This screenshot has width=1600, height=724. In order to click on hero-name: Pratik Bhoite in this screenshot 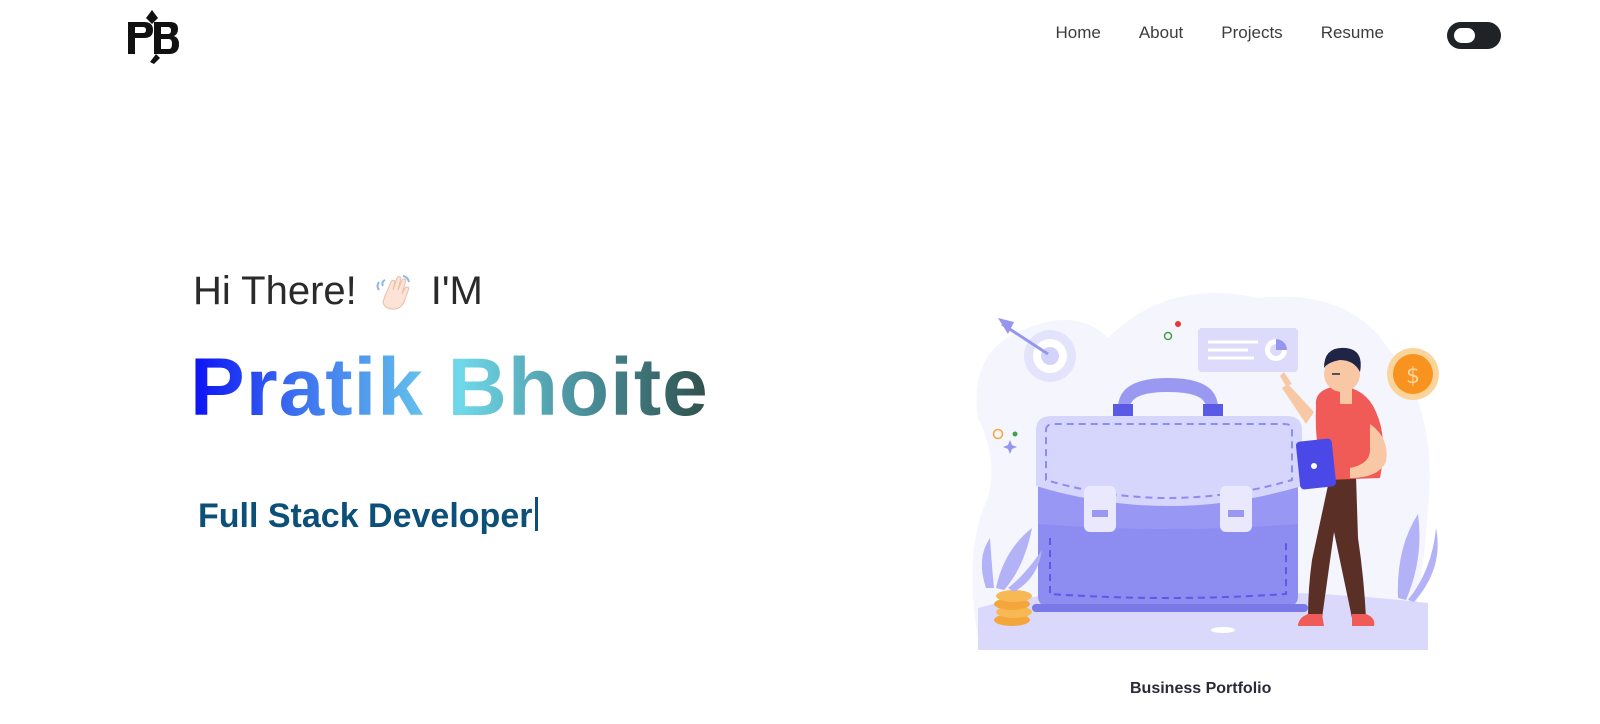, I will do `click(449, 388)`.